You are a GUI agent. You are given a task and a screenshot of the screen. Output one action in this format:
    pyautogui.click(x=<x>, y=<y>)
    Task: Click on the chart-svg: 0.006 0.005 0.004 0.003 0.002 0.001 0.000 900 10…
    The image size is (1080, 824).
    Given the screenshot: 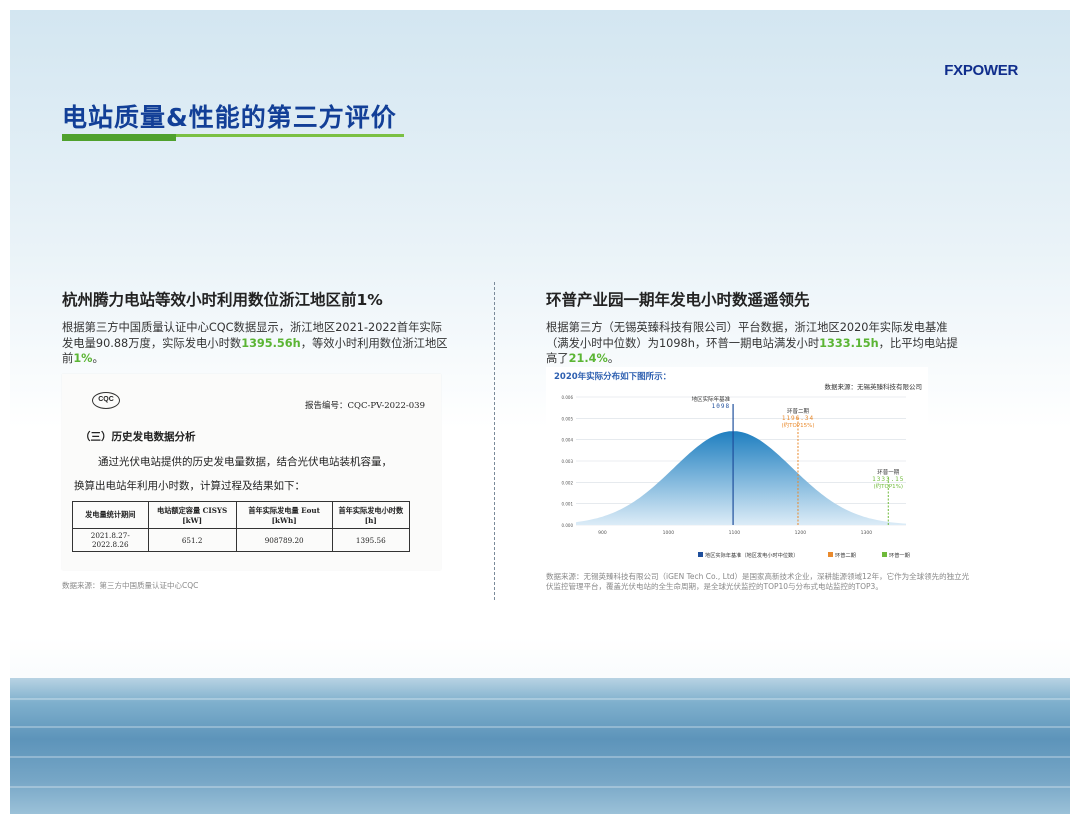 What is the action you would take?
    pyautogui.click(x=736, y=477)
    